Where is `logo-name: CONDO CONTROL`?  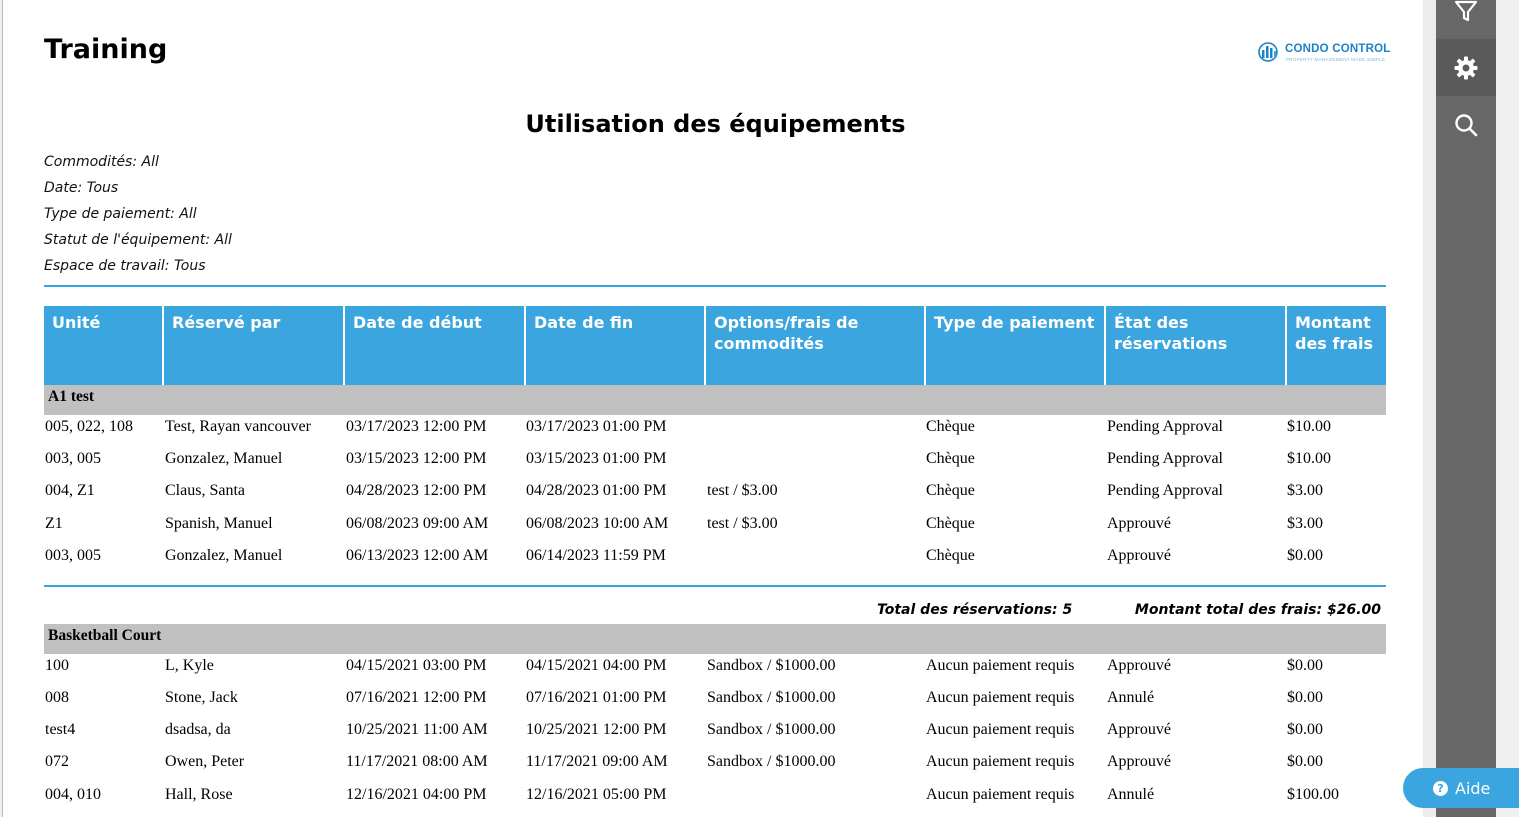 logo-name: CONDO CONTROL is located at coordinates (1338, 49).